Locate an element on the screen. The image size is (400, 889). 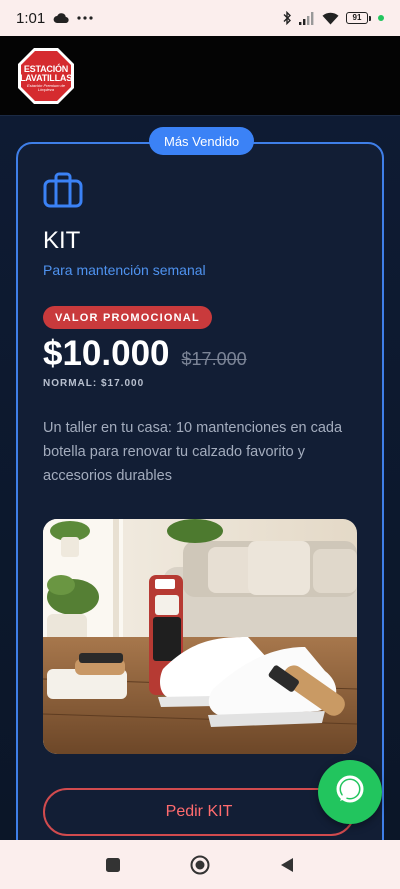
normal-price-label: NORMAL: $17.000 is located at coordinates (94, 383).